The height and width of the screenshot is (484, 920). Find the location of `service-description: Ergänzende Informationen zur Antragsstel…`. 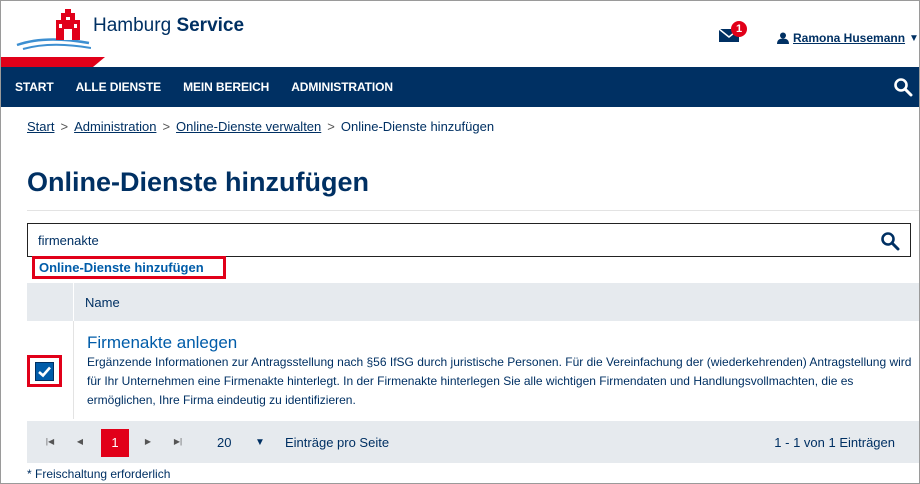

service-description: Ergänzende Informationen zur Antragsstel… is located at coordinates (499, 381).